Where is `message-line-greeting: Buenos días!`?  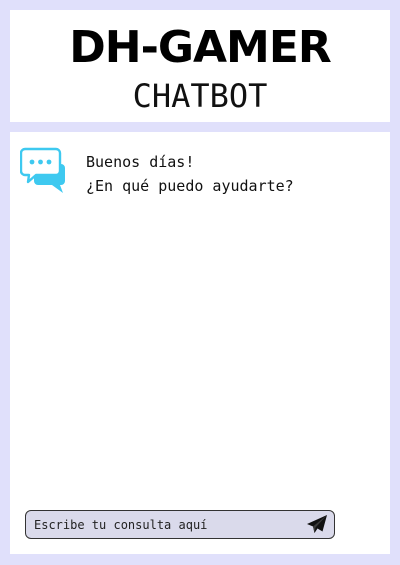
message-line-greeting: Buenos días! is located at coordinates (140, 162).